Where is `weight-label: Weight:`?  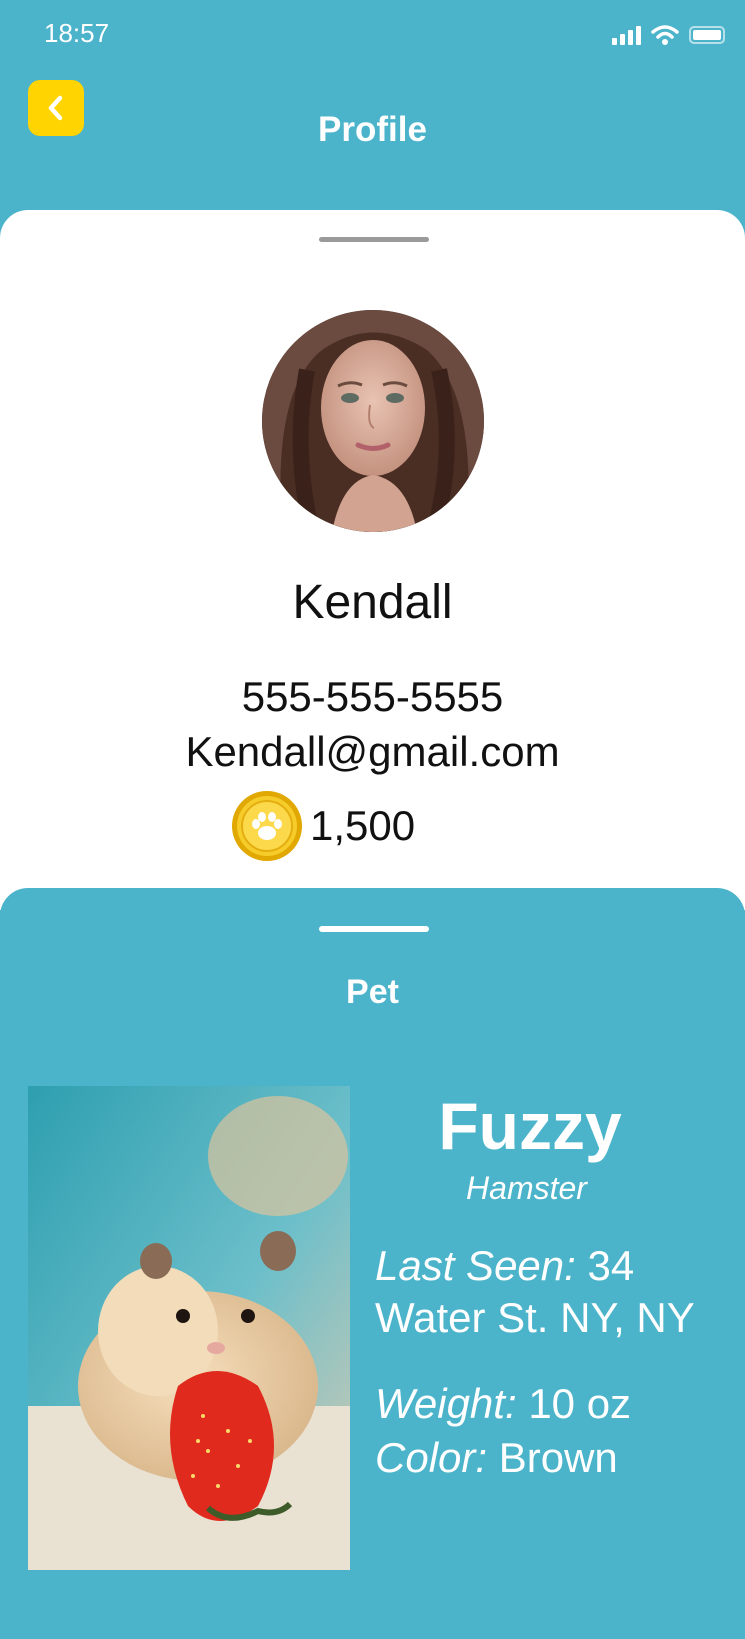 weight-label: Weight: is located at coordinates (446, 1403).